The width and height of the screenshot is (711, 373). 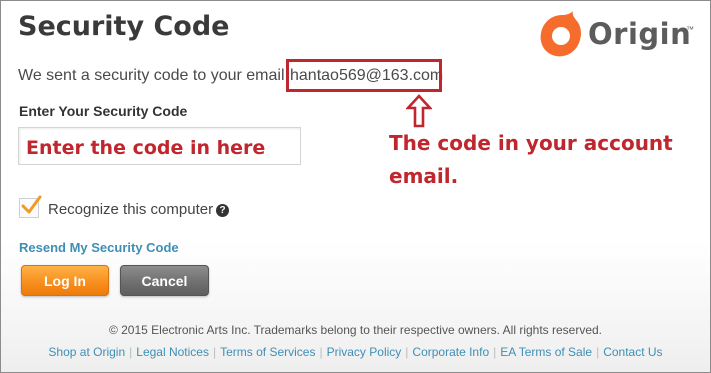 What do you see at coordinates (103, 111) in the screenshot?
I see `code-field-label: Enter Your Security Code` at bounding box center [103, 111].